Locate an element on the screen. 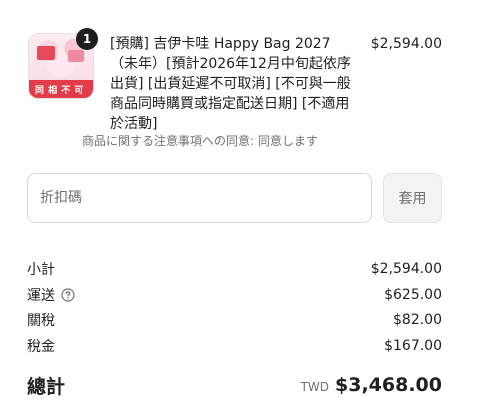  taxes-row: 稅金 $167.00 is located at coordinates (234, 346).